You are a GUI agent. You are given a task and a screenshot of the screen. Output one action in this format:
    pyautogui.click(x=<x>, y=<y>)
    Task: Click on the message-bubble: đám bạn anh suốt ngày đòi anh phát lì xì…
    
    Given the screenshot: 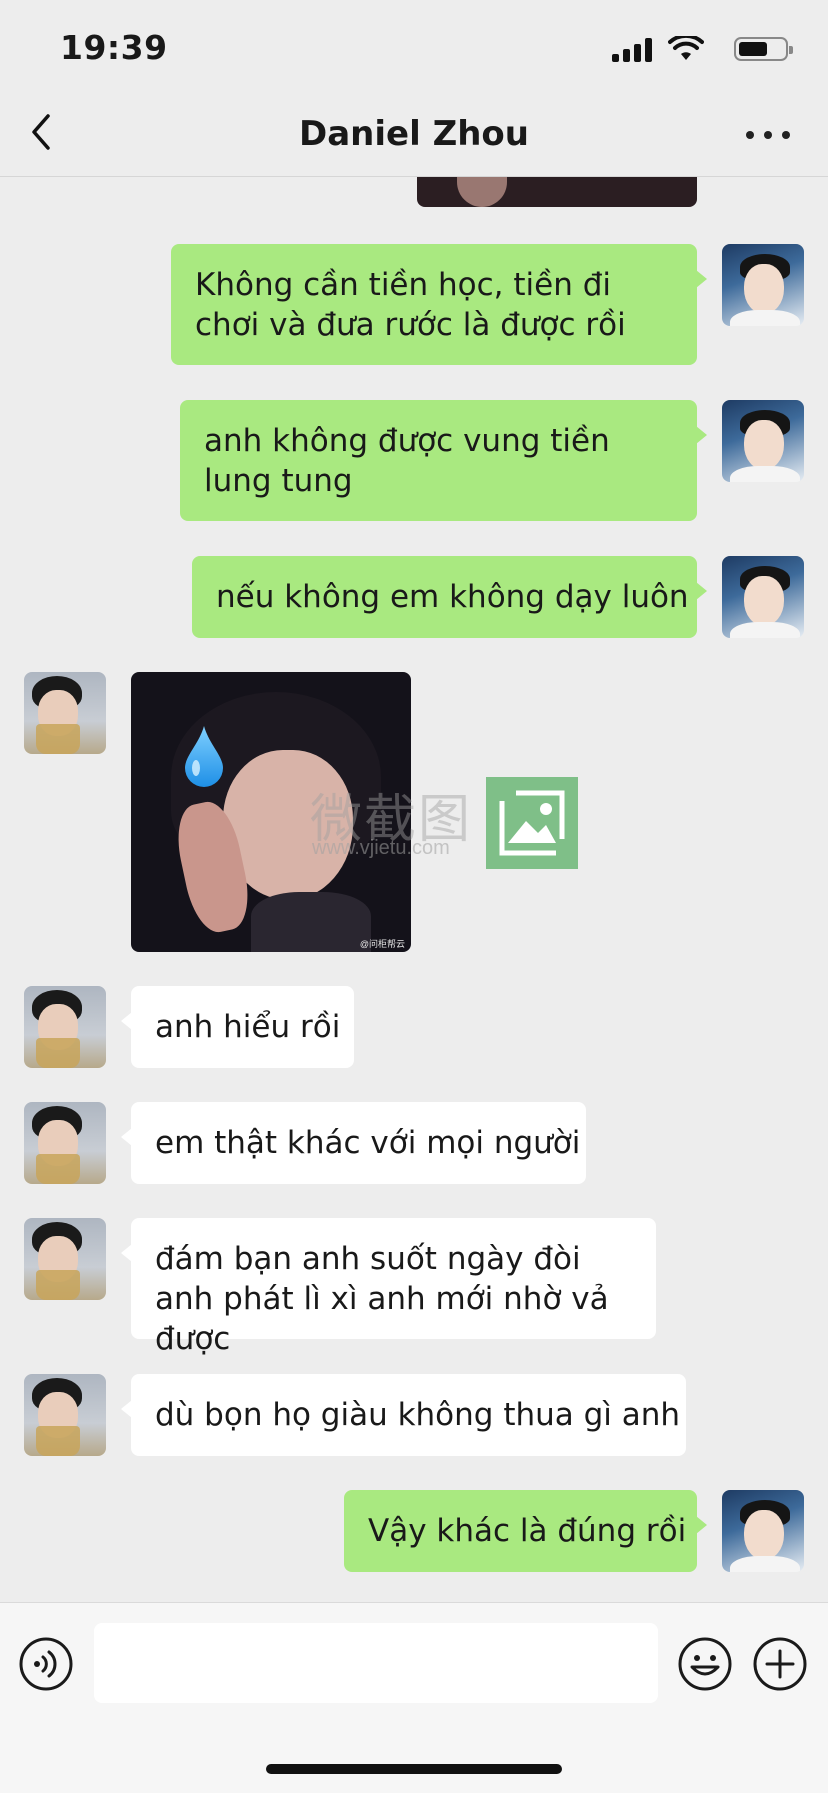 What is the action you would take?
    pyautogui.click(x=388, y=1287)
    